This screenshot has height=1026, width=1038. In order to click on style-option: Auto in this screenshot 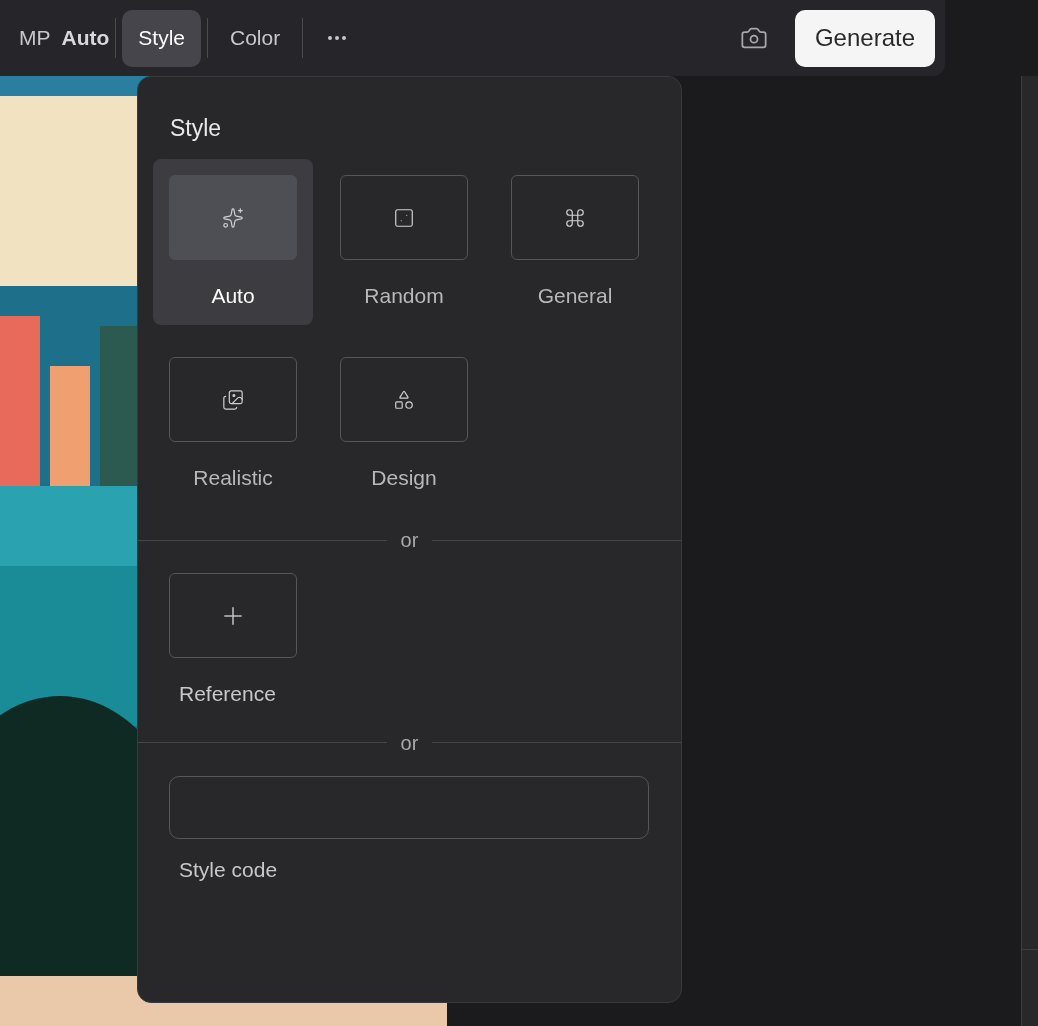, I will do `click(233, 242)`.